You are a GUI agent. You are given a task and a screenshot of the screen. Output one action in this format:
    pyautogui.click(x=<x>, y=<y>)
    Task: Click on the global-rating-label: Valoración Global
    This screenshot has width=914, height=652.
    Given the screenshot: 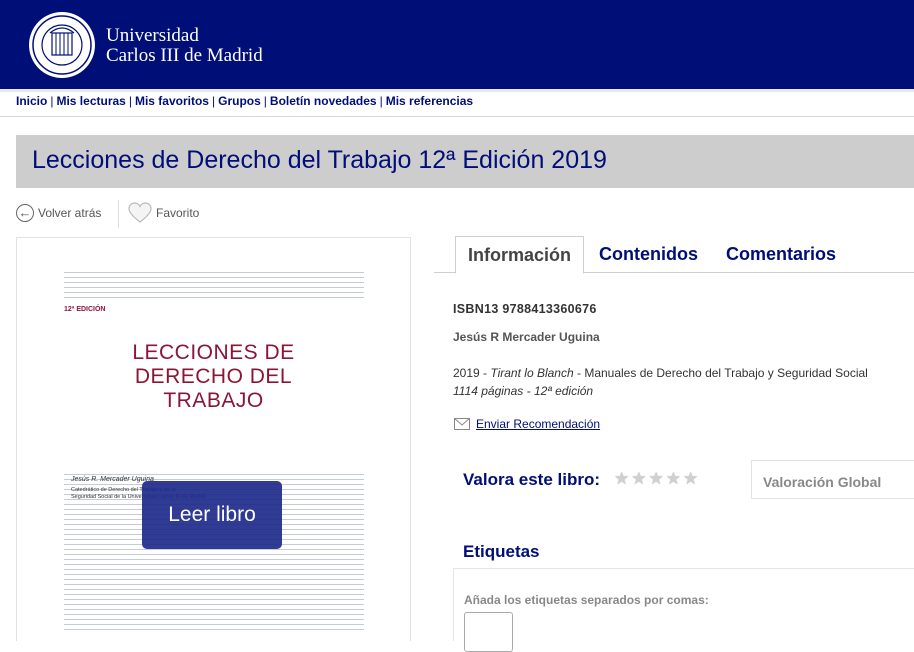 What is the action you would take?
    pyautogui.click(x=822, y=482)
    